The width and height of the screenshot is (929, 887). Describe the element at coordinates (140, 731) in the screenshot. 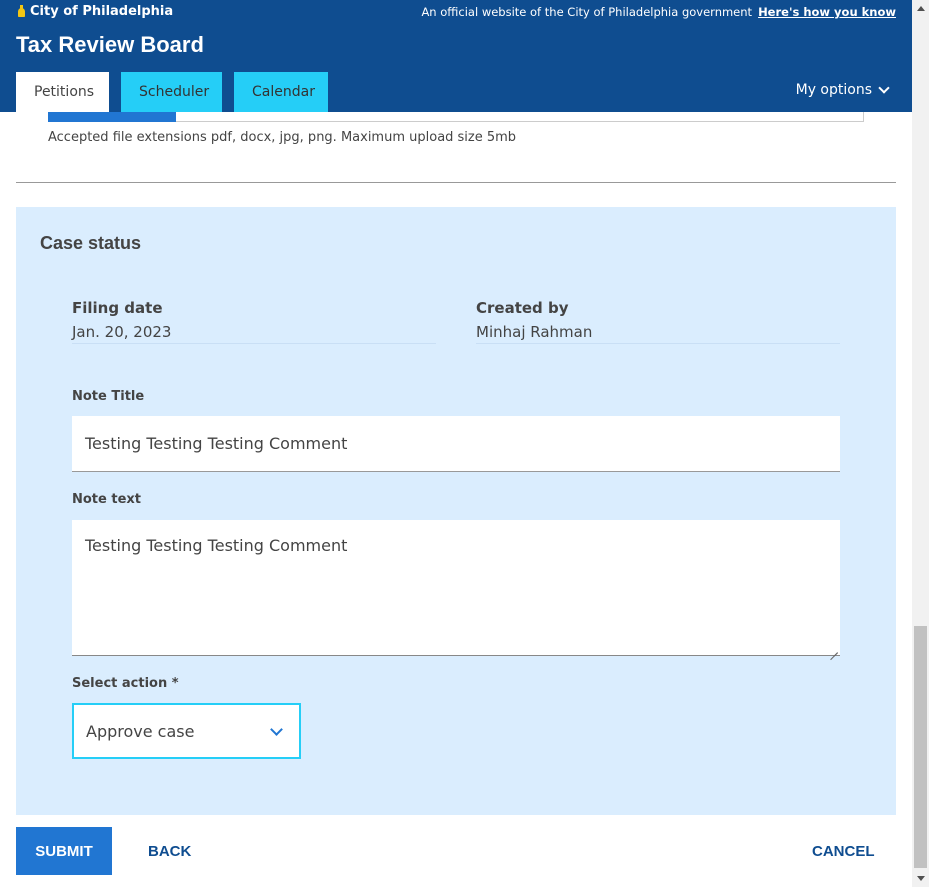

I see `select-action-value: Approve case` at that location.